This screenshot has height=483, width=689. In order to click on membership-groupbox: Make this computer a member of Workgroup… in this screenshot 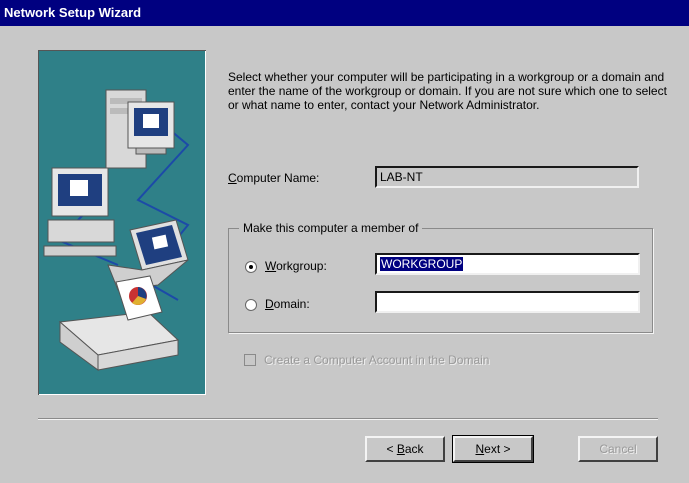, I will do `click(440, 277)`.